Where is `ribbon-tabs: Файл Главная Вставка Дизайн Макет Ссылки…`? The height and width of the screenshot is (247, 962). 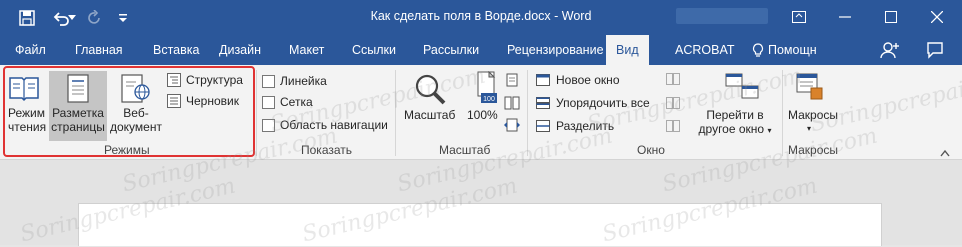
ribbon-tabs: Файл Главная Вставка Дизайн Макет Ссылки… is located at coordinates (481, 50).